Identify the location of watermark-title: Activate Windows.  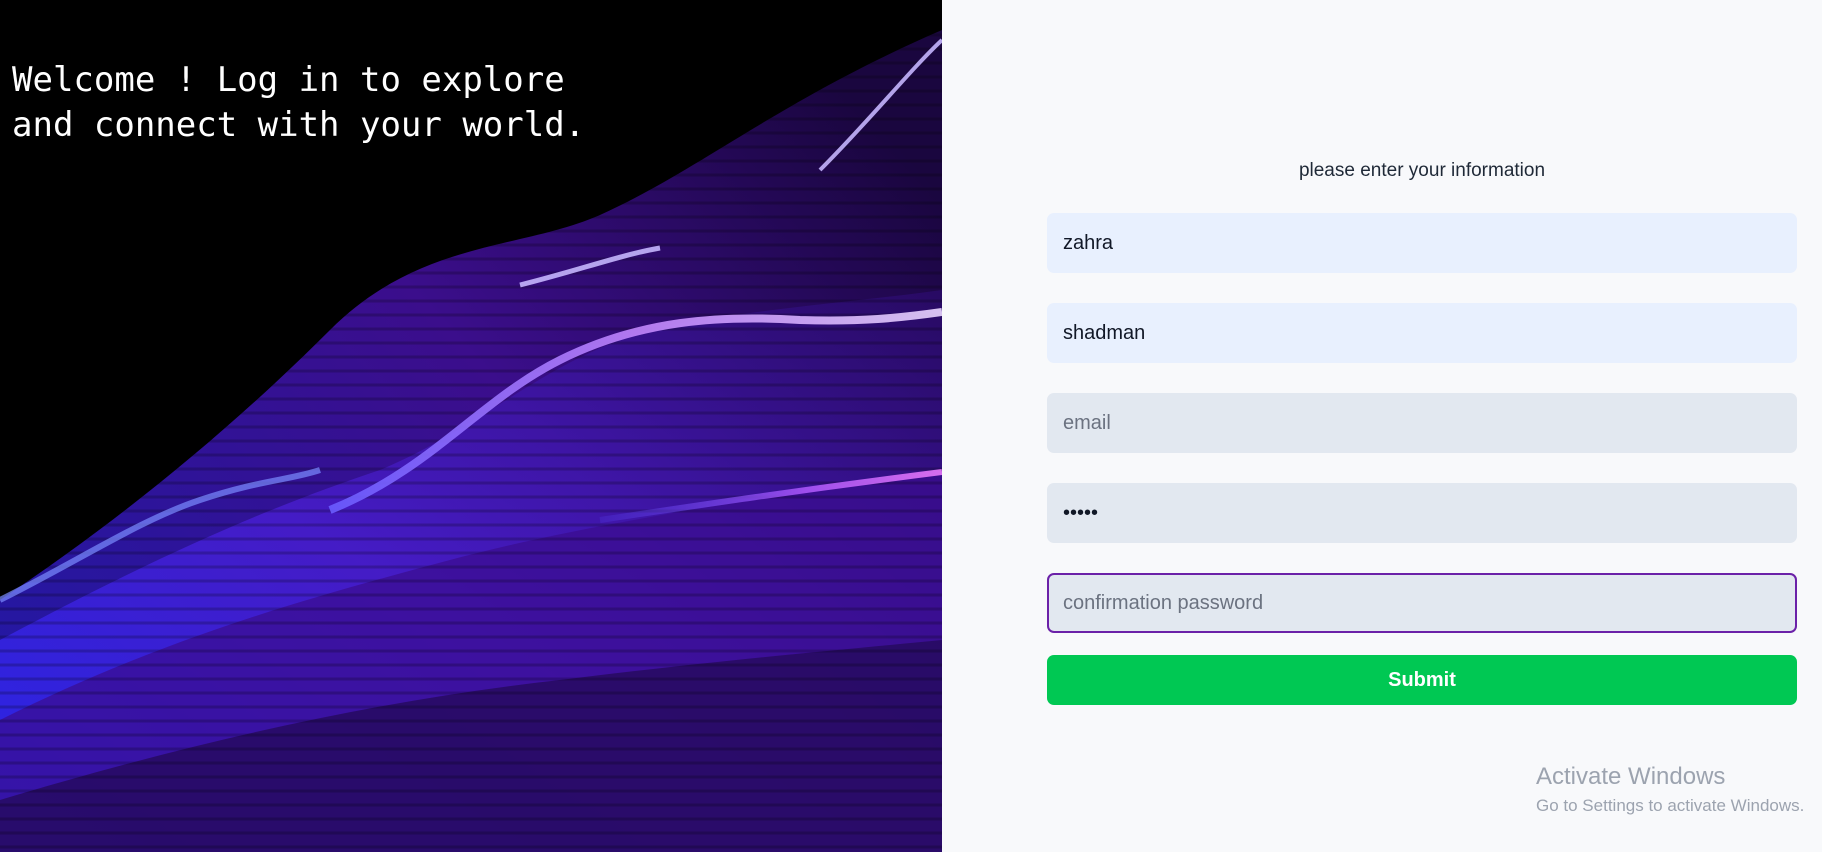
(1631, 776).